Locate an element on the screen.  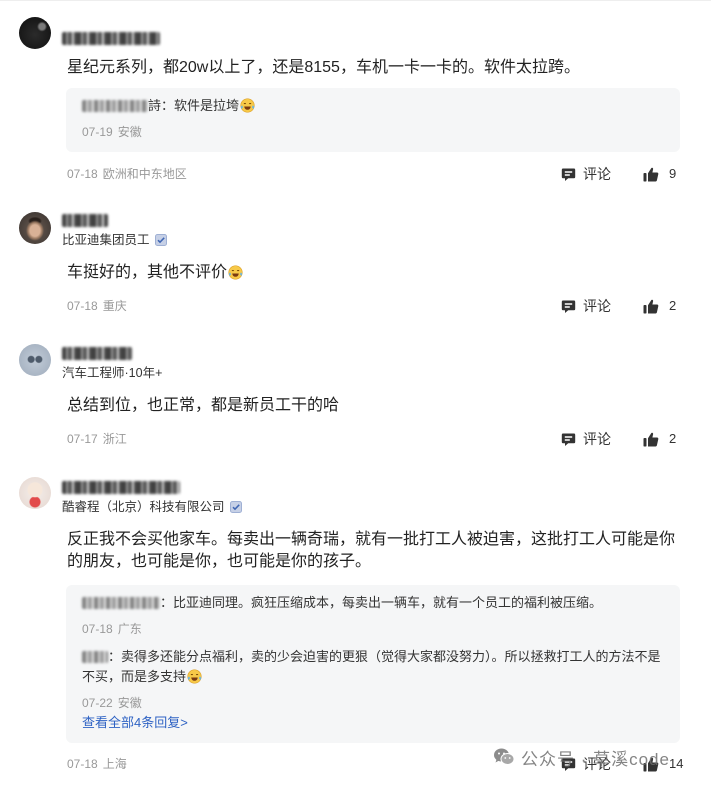
comment-location: 欧洲和中东地区 is located at coordinates (144, 174).